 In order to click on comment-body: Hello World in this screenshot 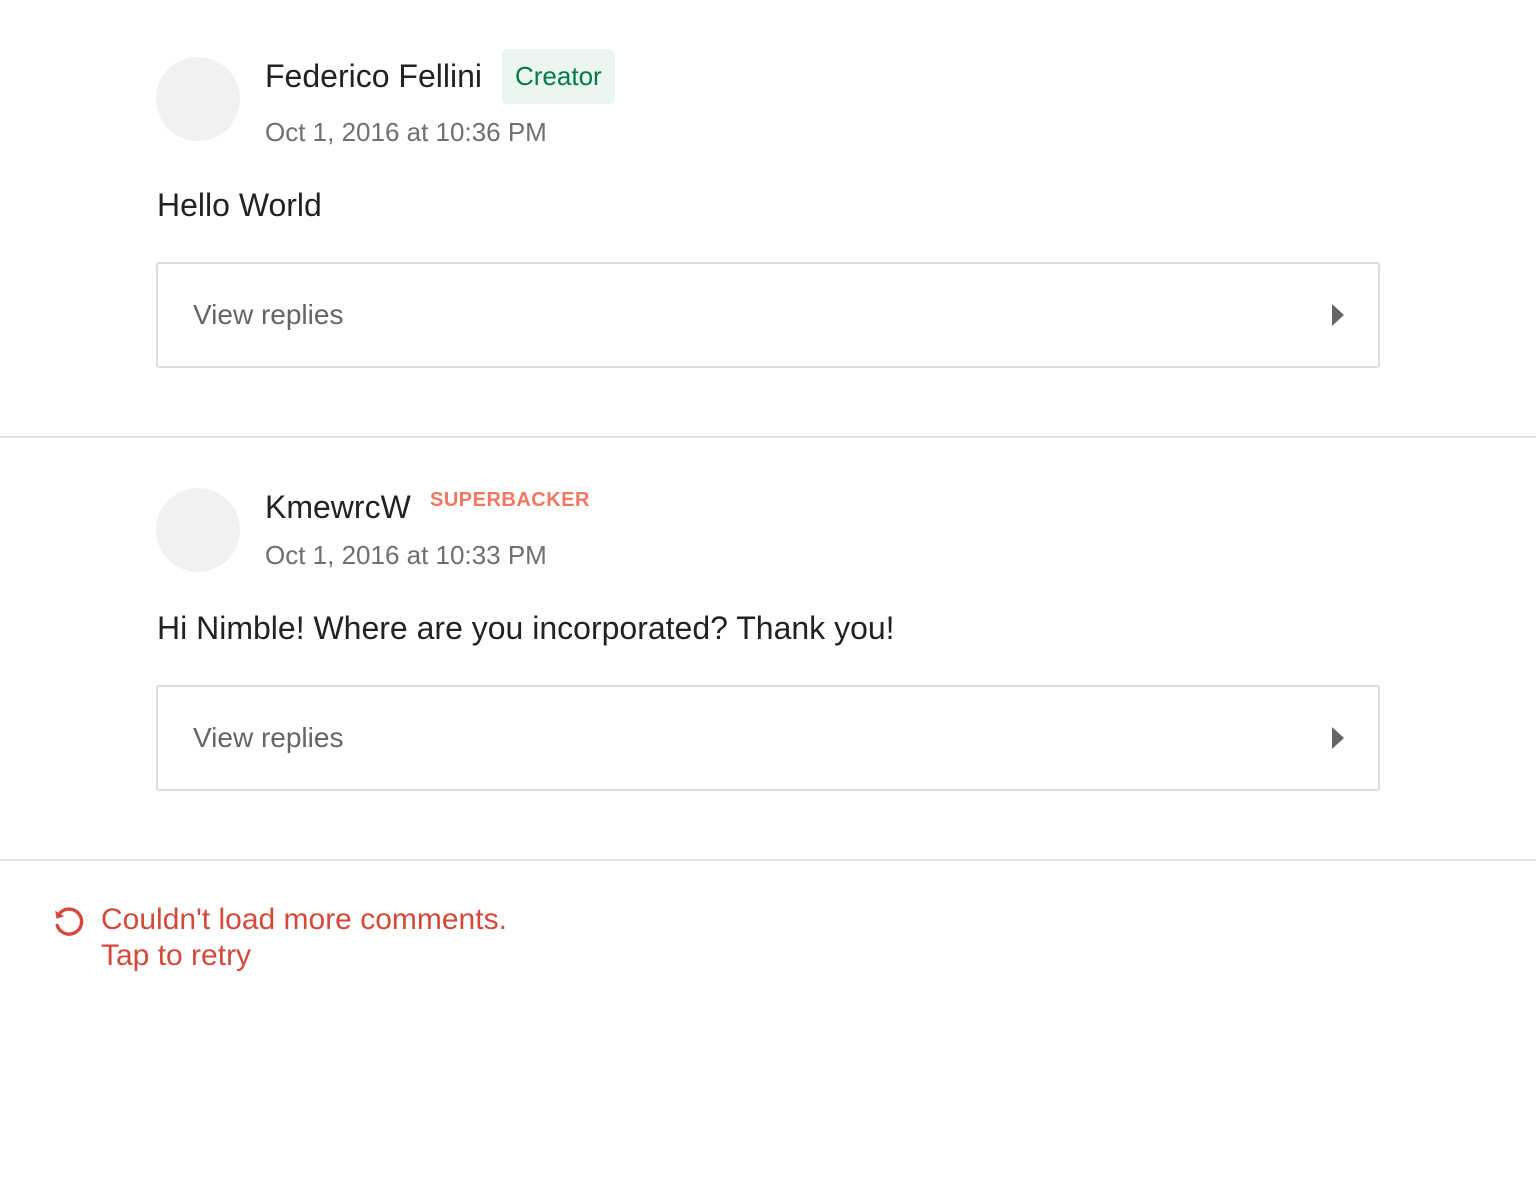, I will do `click(239, 205)`.